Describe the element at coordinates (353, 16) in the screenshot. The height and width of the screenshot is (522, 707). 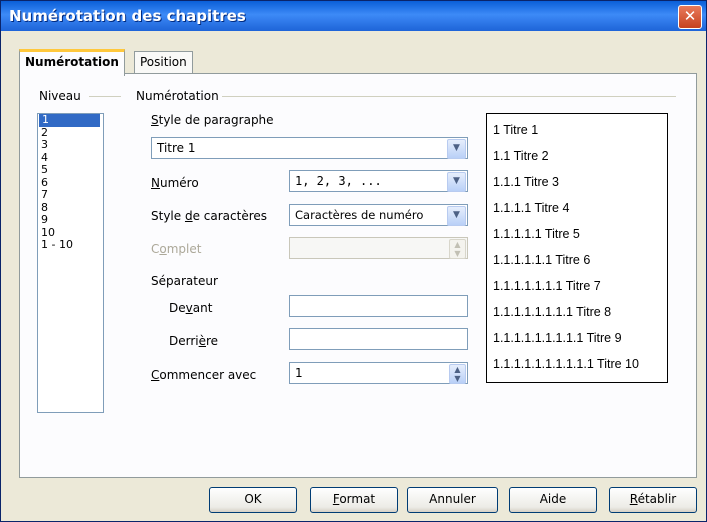
I see `title-bar: Numérotation des chapitres ✕` at that location.